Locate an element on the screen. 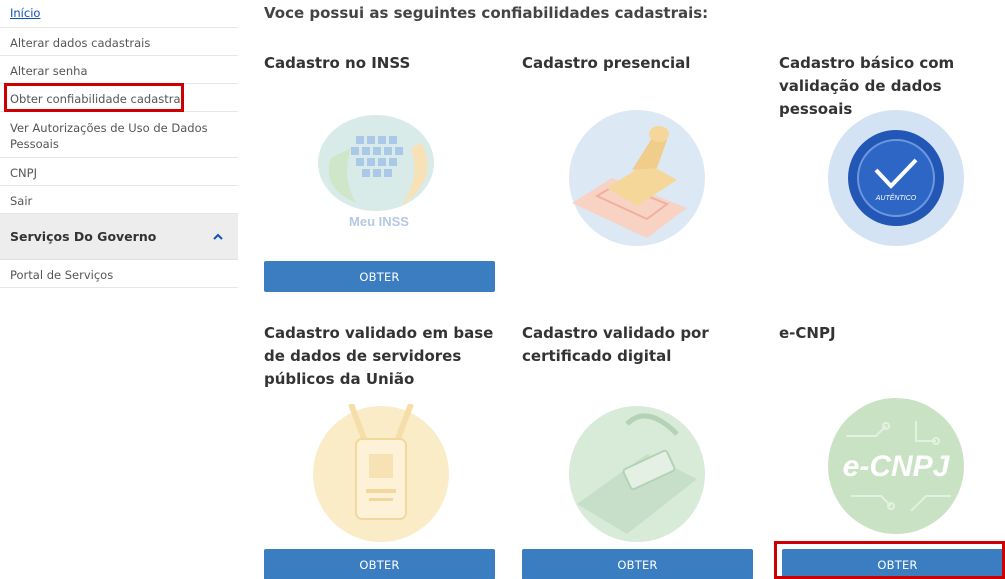  card-title: Cadastro no INSS is located at coordinates (337, 63).